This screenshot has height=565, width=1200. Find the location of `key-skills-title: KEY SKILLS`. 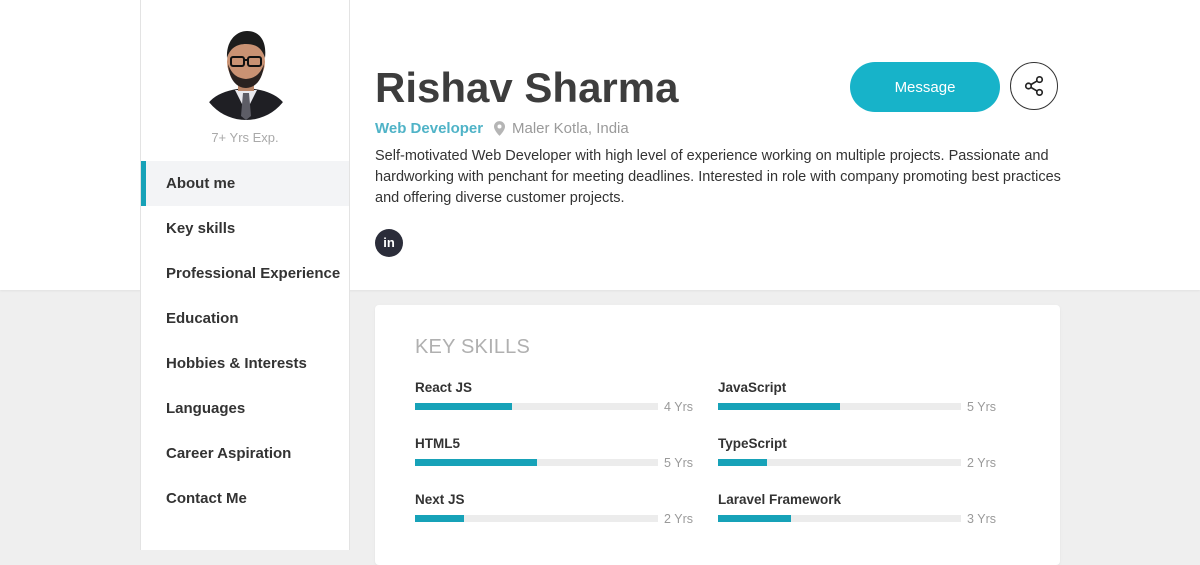

key-skills-title: KEY SKILLS is located at coordinates (473, 347).